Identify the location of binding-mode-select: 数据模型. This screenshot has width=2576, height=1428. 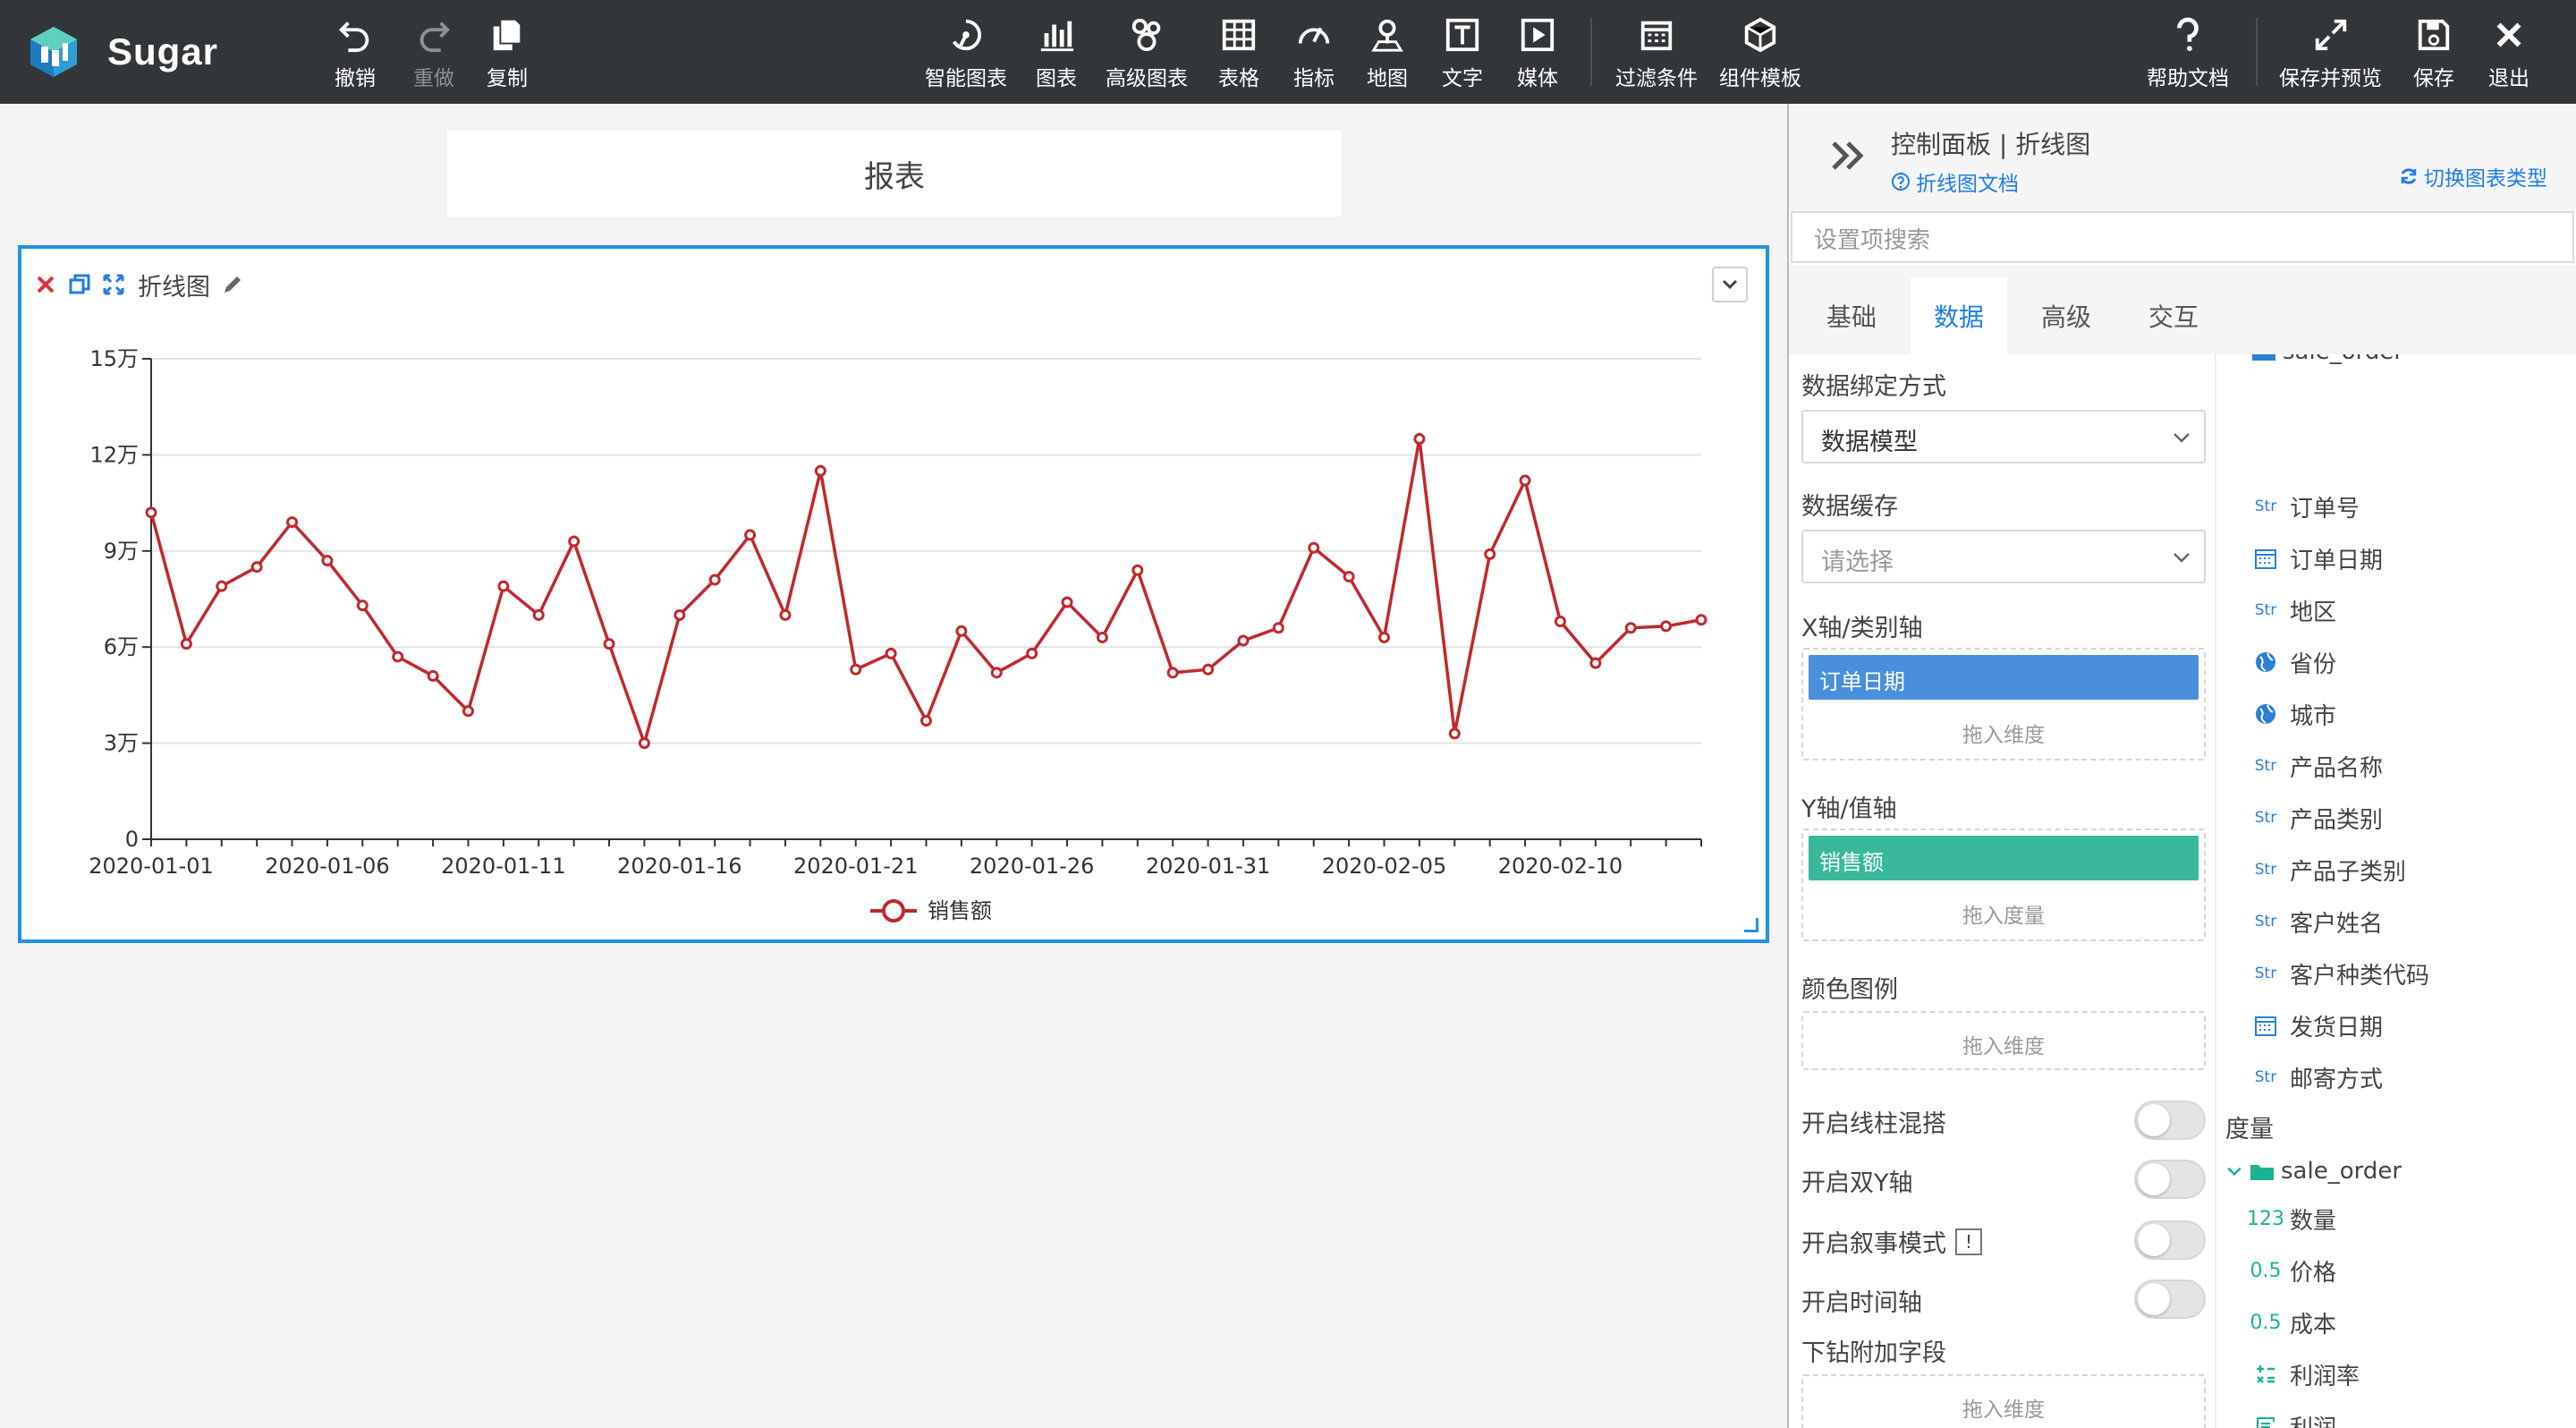
(2003, 436).